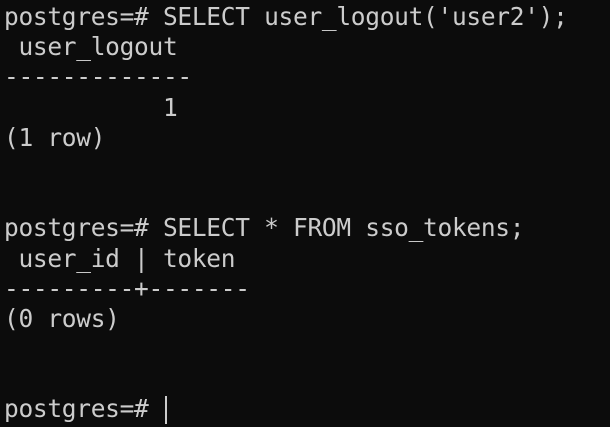 This screenshot has width=610, height=427. Describe the element at coordinates (55, 137) in the screenshot. I see `row-count: (1 row)` at that location.